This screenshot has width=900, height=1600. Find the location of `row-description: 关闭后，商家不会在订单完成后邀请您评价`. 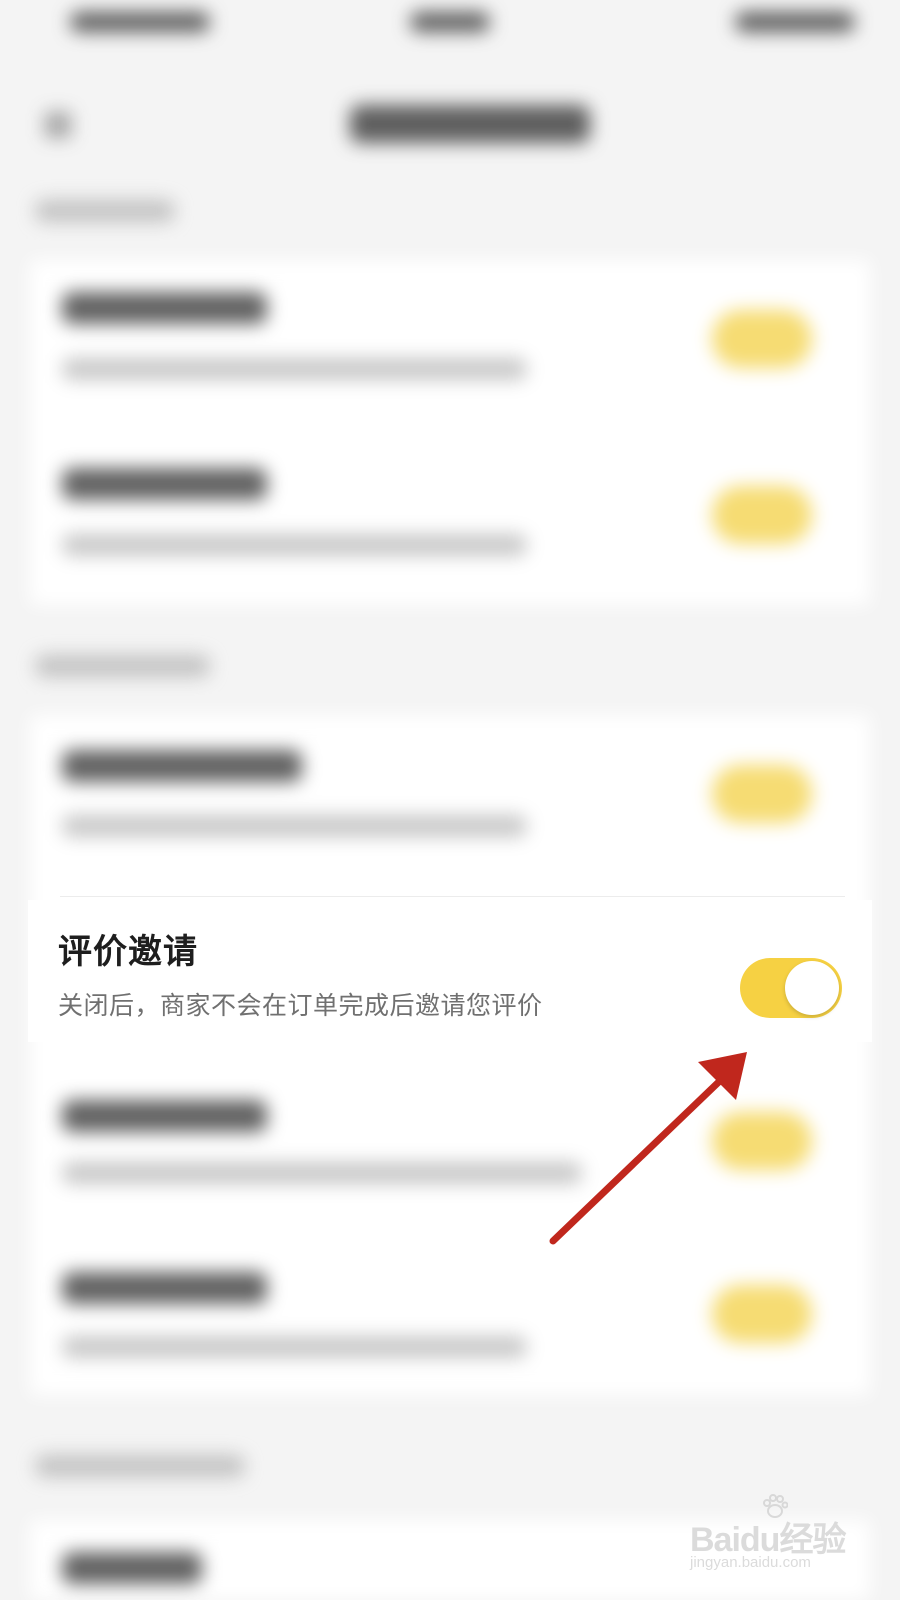

row-description: 关闭后，商家不会在订单完成后邀请您评价 is located at coordinates (300, 1005).